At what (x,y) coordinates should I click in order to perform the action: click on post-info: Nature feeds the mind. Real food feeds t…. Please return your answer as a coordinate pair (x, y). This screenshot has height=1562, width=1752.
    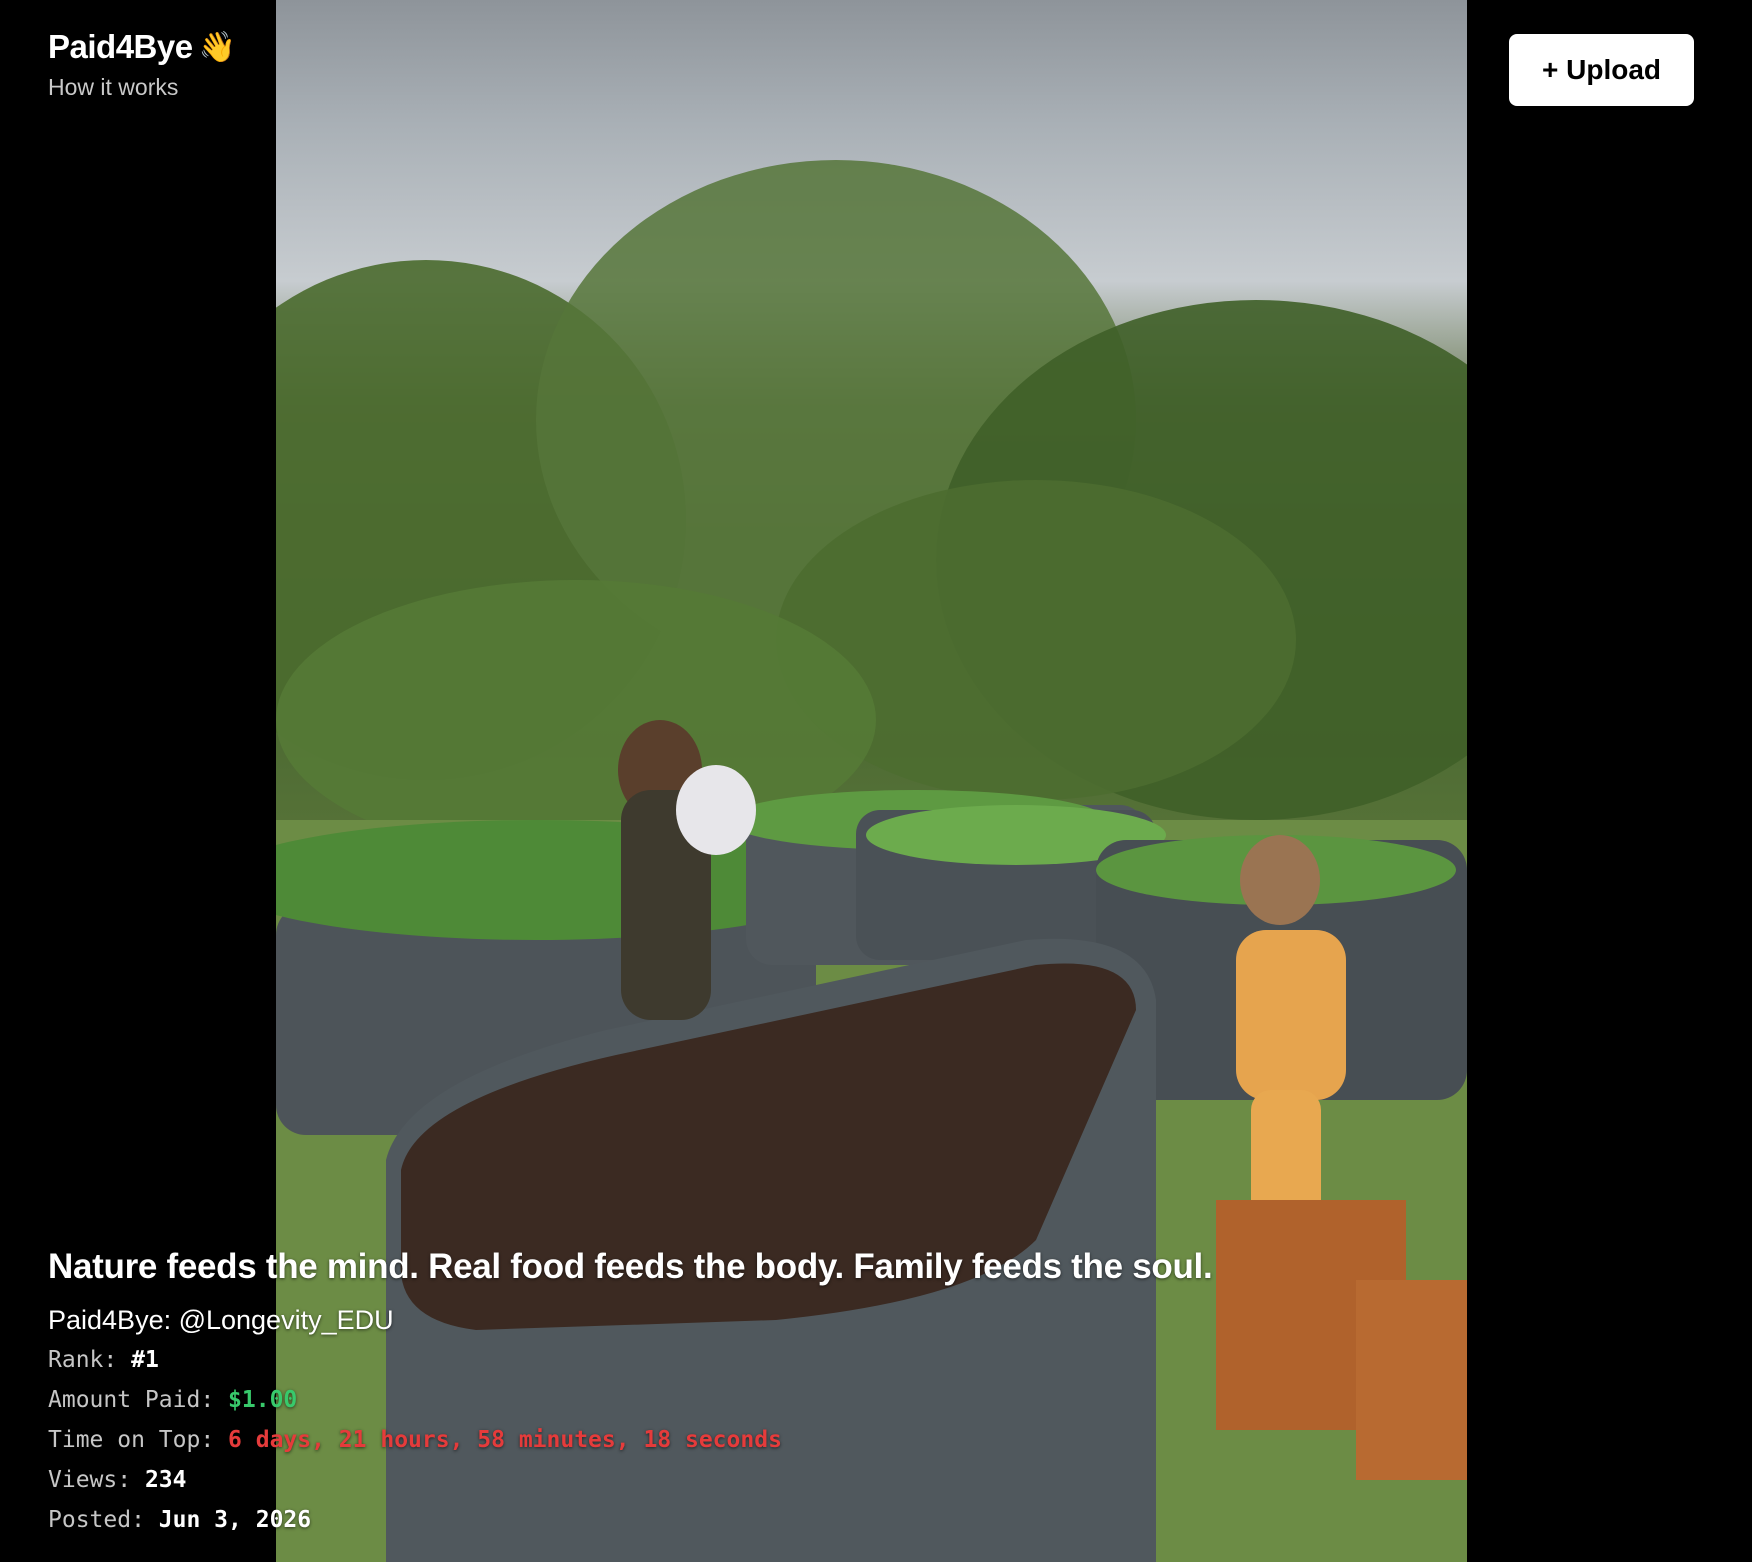
    Looking at the image, I should click on (738, 1392).